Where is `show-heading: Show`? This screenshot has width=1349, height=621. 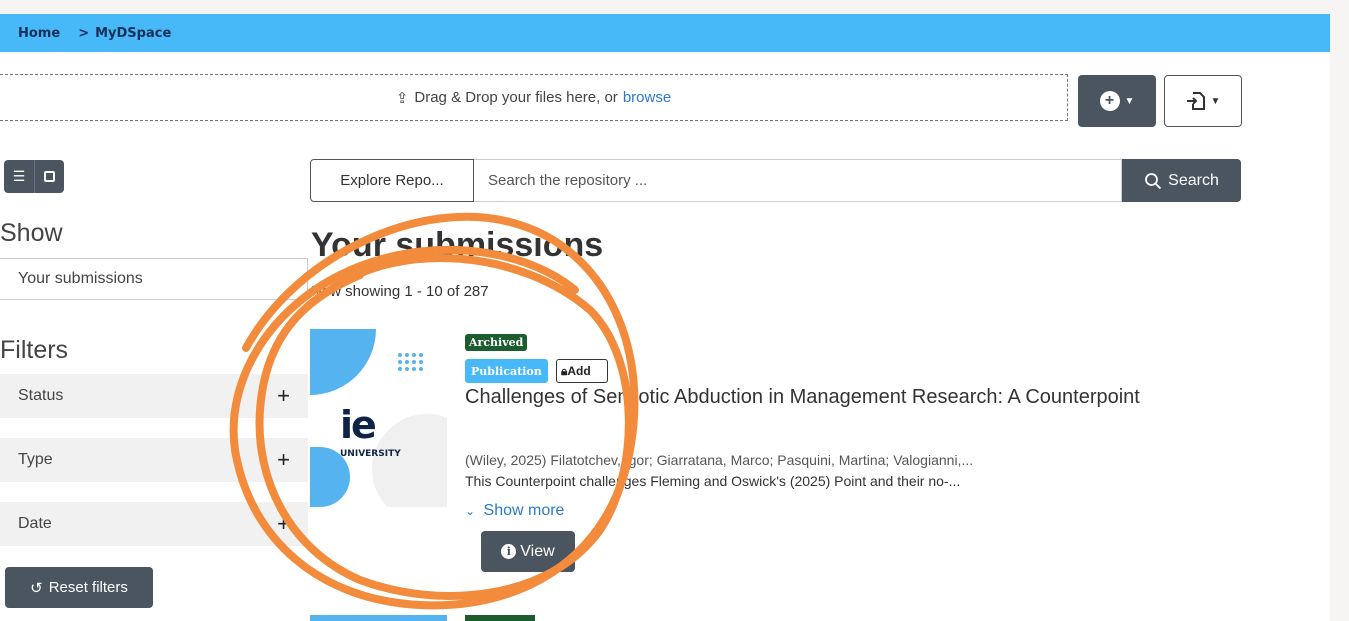
show-heading: Show is located at coordinates (31, 233).